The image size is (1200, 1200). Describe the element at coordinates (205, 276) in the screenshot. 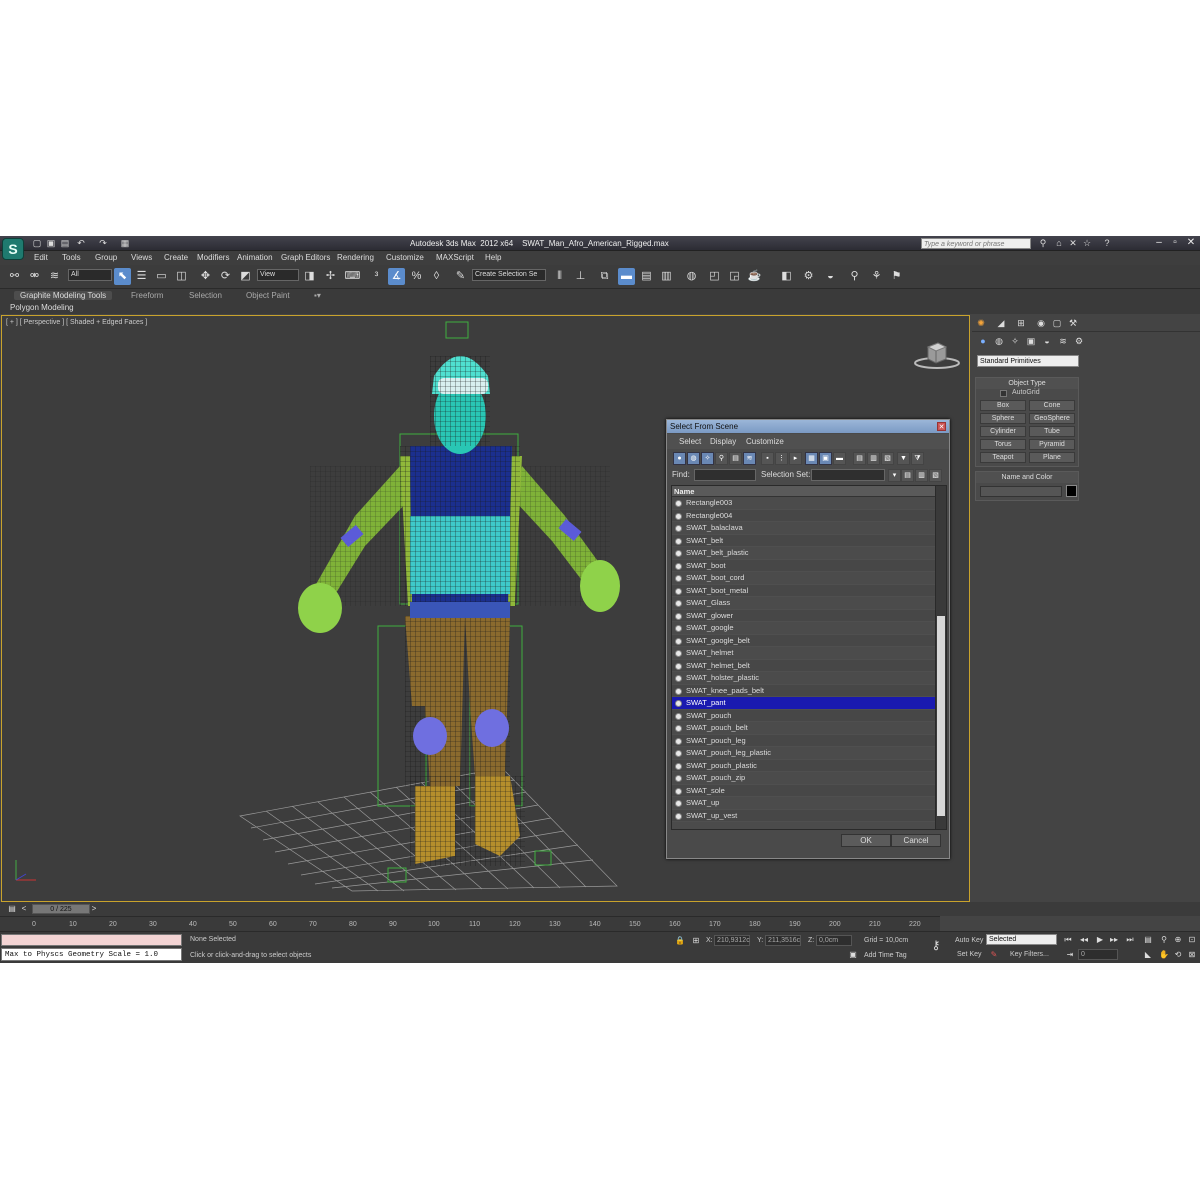

I see `move-icon: ✥` at that location.